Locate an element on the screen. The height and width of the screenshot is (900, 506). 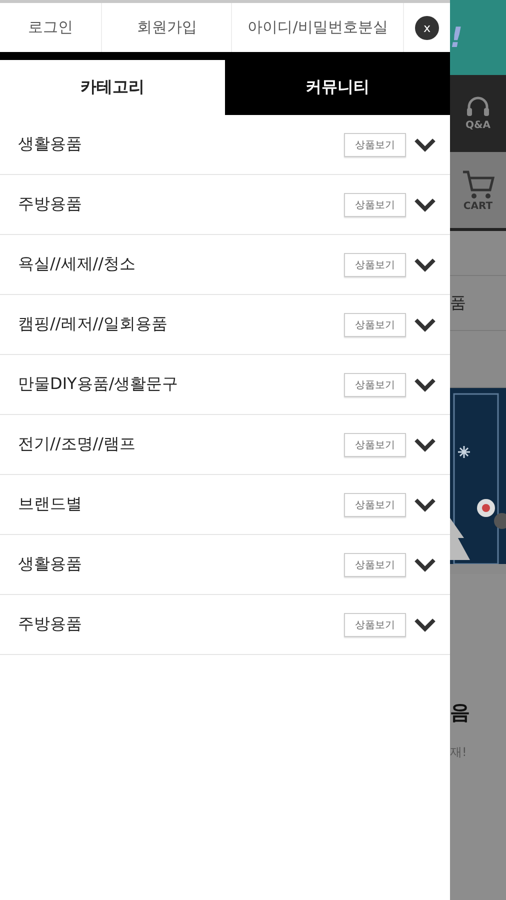
category-name: 캠핑//레저//일회용품 is located at coordinates (181, 324).